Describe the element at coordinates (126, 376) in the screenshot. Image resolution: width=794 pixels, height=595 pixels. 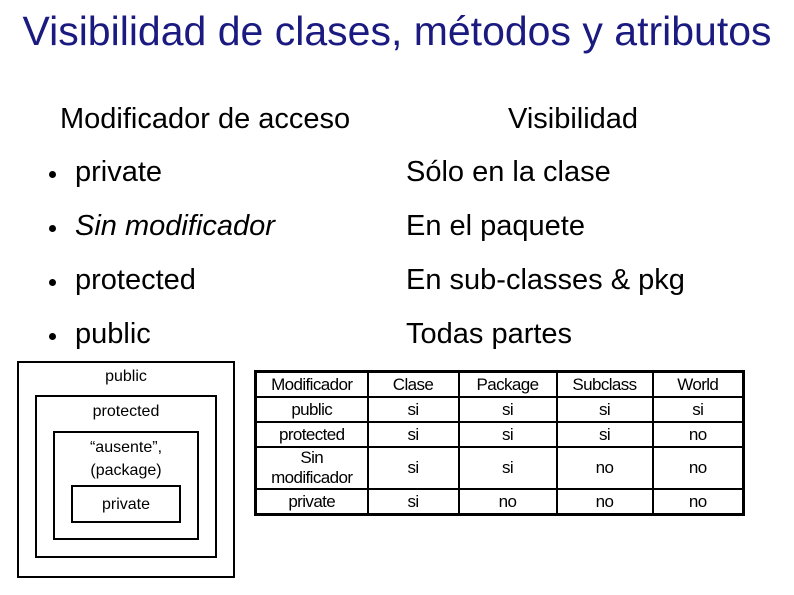
I see `scope-label-public: public` at that location.